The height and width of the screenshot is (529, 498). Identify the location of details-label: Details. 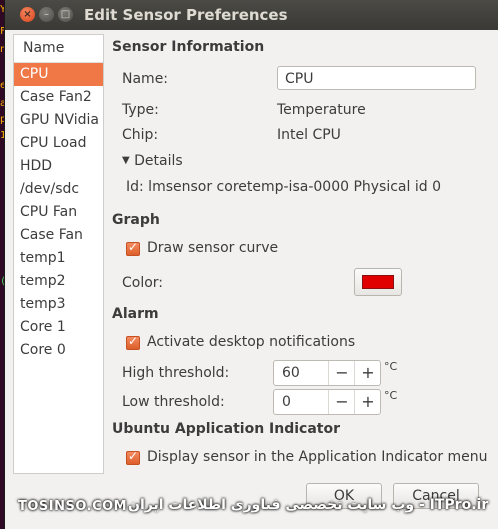
(158, 161).